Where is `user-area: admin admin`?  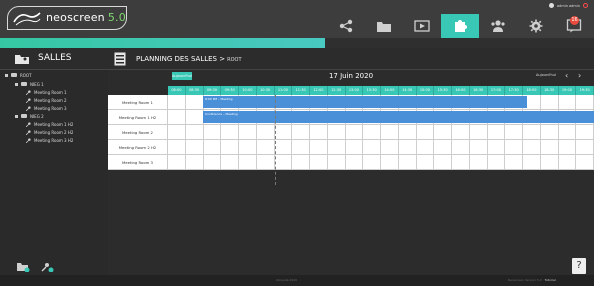 user-area: admin admin is located at coordinates (568, 5).